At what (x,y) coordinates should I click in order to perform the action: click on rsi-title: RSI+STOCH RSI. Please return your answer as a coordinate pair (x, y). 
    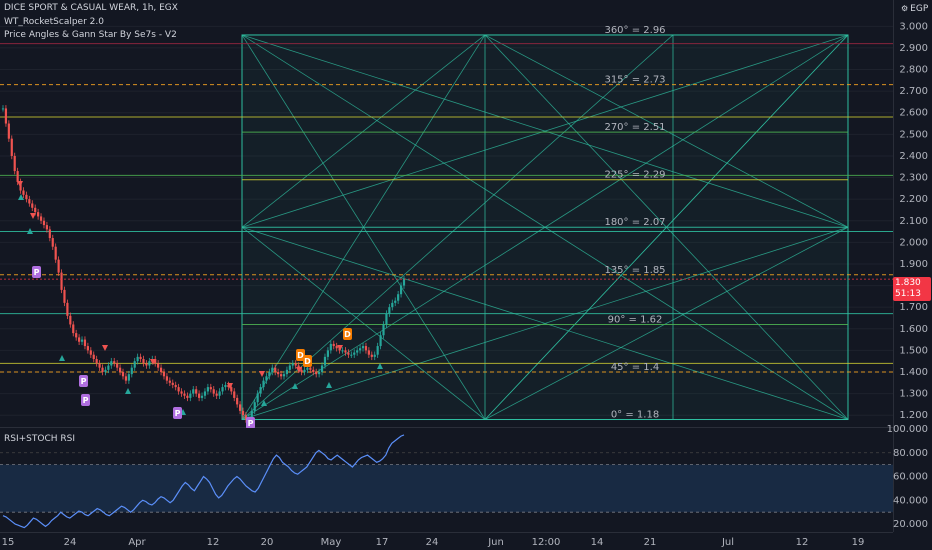
    Looking at the image, I should click on (39, 439).